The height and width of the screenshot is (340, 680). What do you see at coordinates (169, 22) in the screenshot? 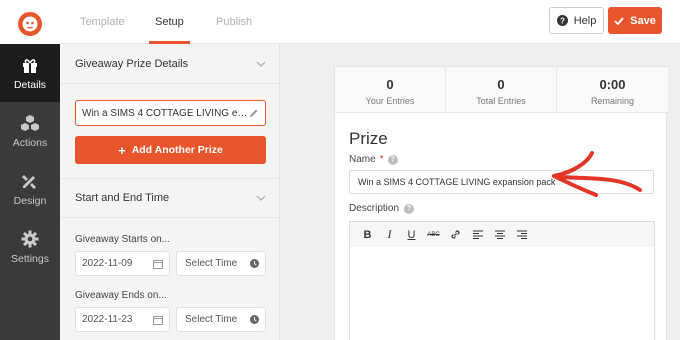
I see `tab-setup: Setup` at bounding box center [169, 22].